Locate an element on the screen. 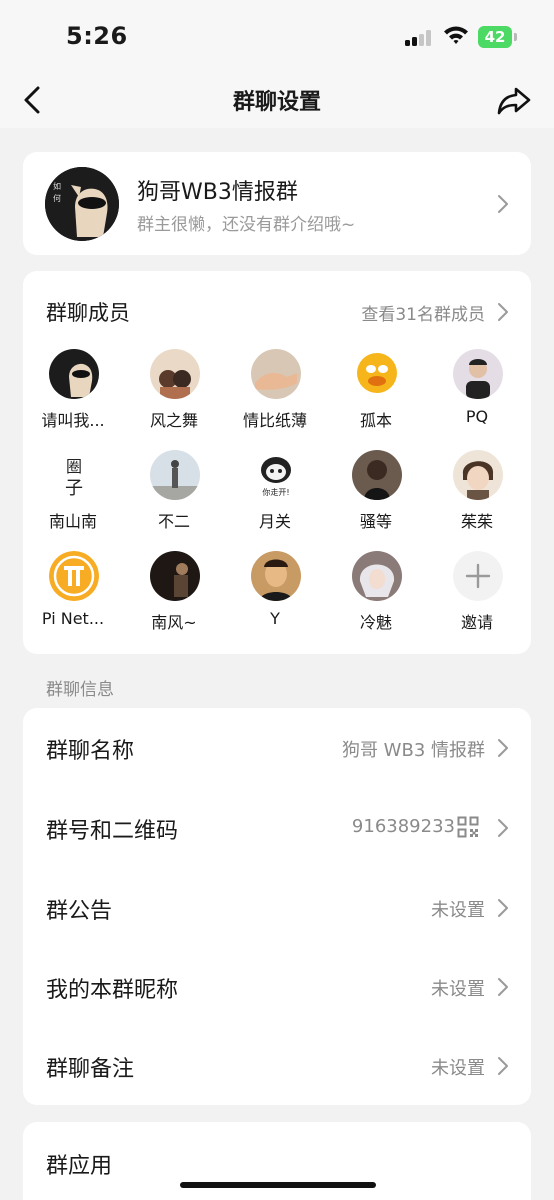  svg-text: 圈 is located at coordinates (74, 466).